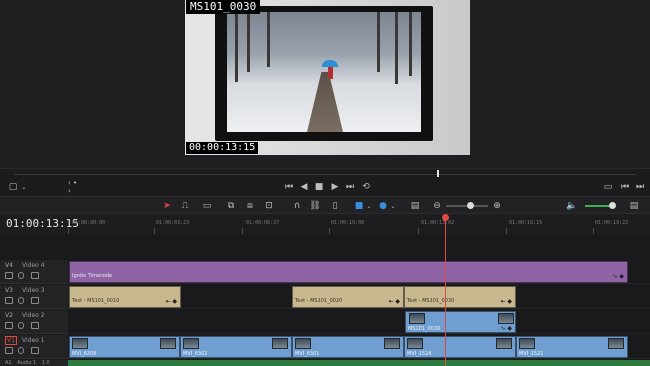 Image resolution: width=650 pixels, height=366 pixels. Describe the element at coordinates (634, 206) in the screenshot. I see `mixer-icon: ▤` at that location.